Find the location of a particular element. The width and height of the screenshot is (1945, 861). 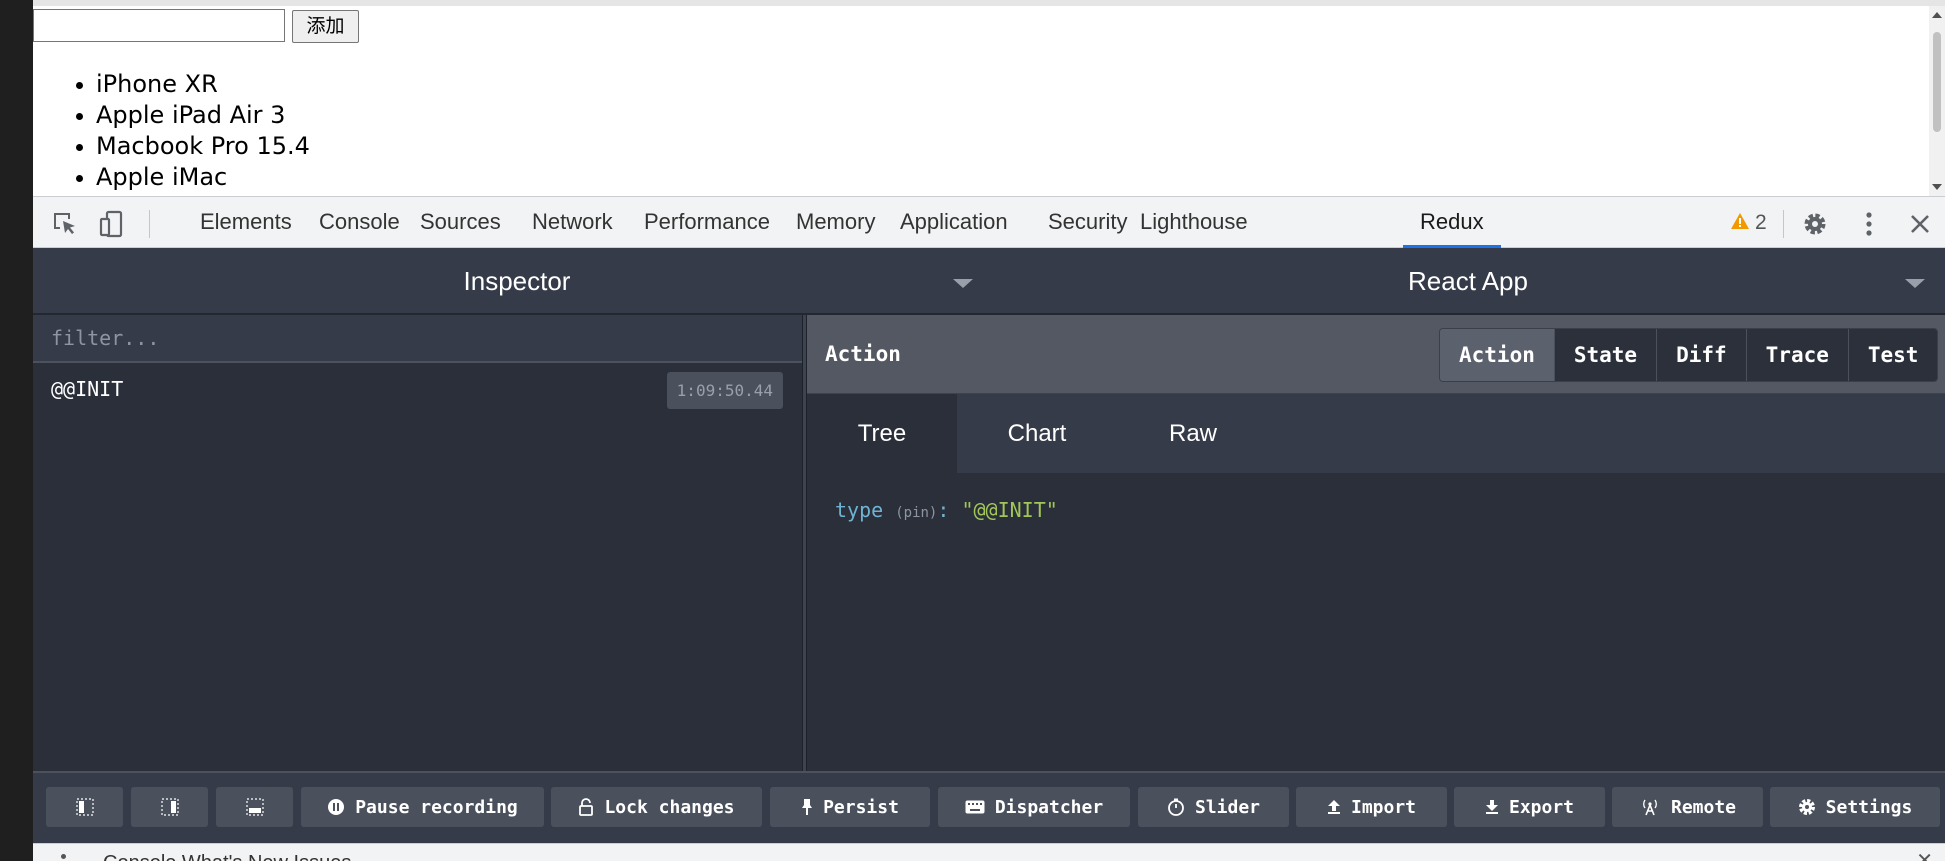

tab-network: Network is located at coordinates (572, 222).